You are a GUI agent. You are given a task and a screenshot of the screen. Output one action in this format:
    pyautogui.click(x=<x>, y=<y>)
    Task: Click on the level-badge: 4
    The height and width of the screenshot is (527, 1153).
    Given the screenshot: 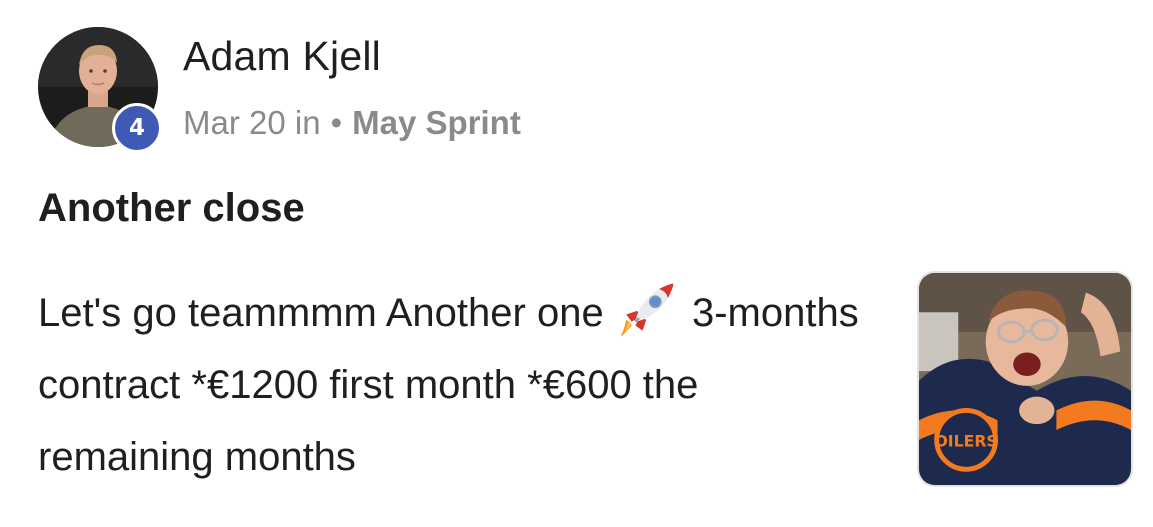 What is the action you would take?
    pyautogui.click(x=137, y=128)
    